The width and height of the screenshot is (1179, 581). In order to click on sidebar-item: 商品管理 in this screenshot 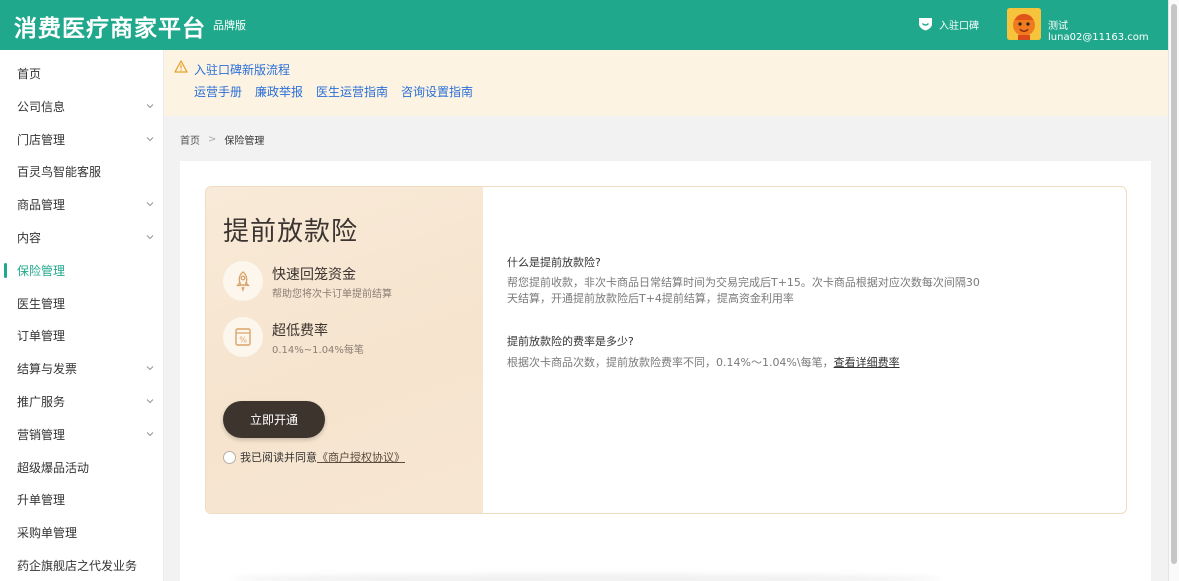, I will do `click(82, 204)`.